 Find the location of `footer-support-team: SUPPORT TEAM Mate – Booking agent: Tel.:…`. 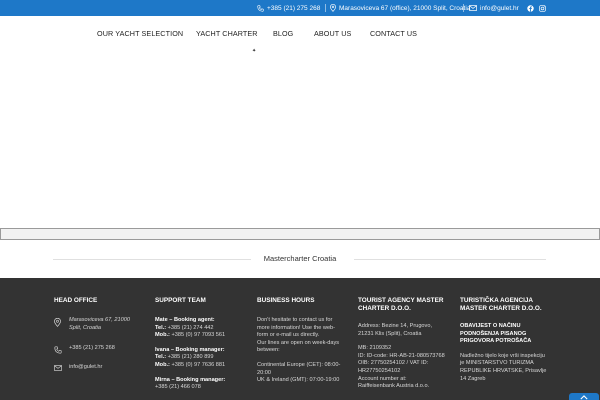

footer-support-team: SUPPORT TEAM Mate – Booking agent: Tel.:… is located at coordinates (202, 344).